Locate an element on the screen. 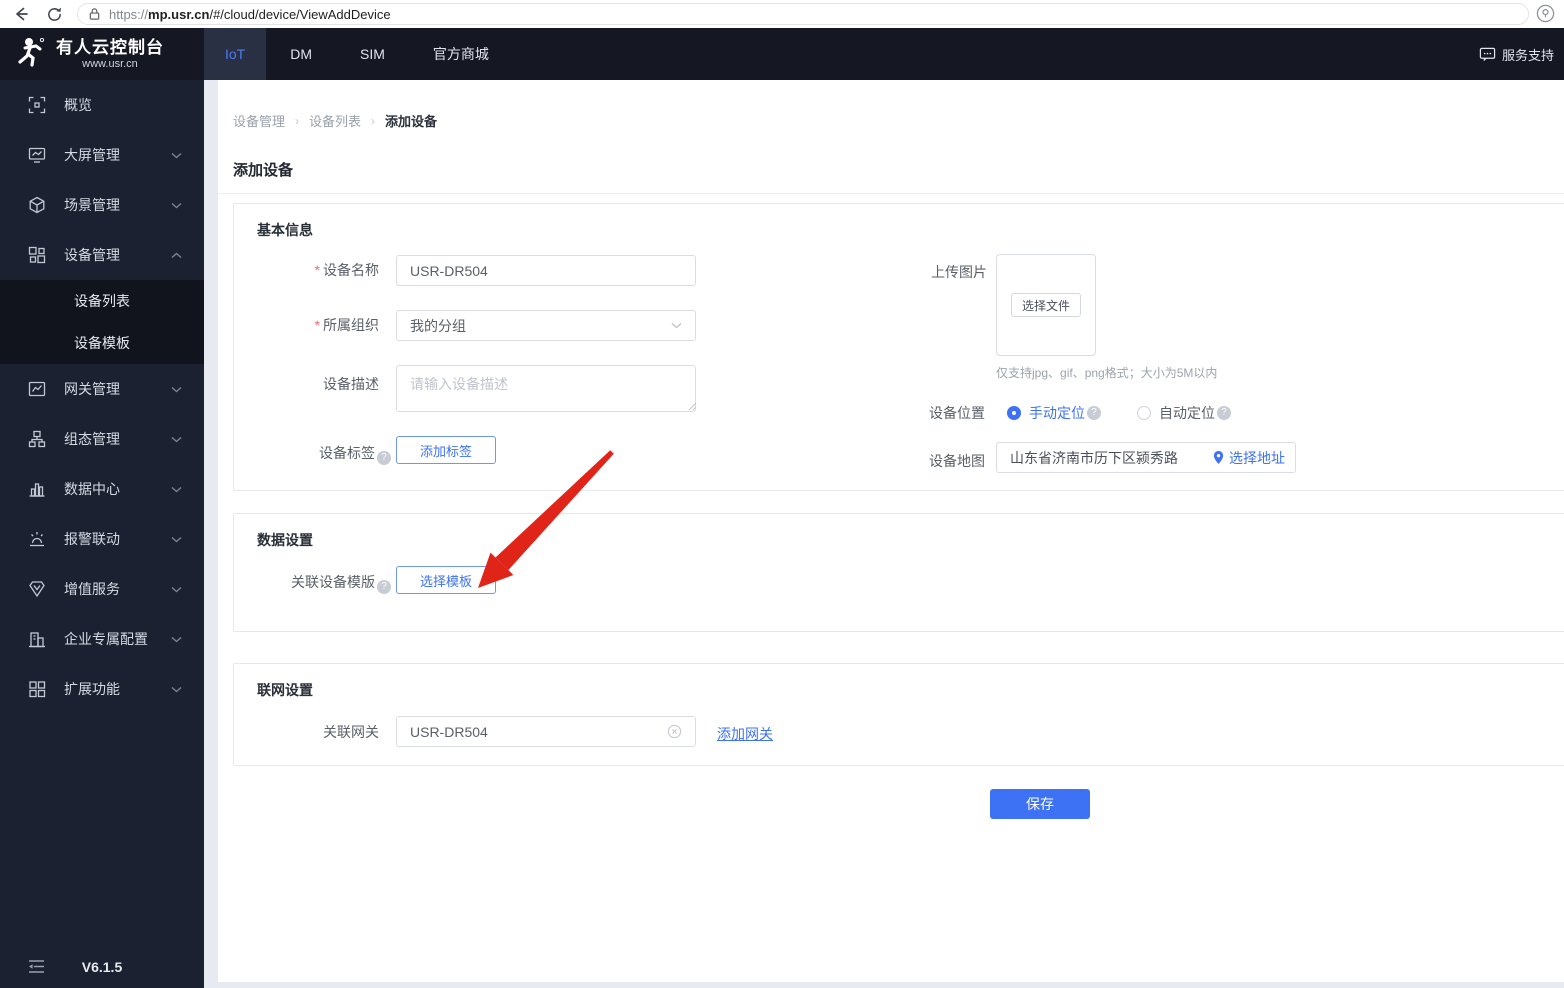 The width and height of the screenshot is (1564, 988). breadcrumb: 设备管理 › 设备列表 › 添加设备 is located at coordinates (335, 120).